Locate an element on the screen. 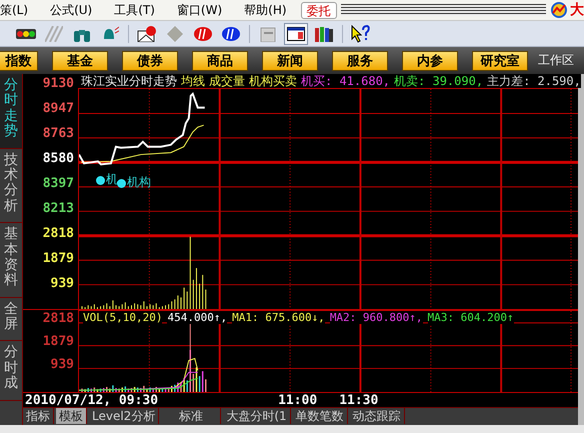 The width and height of the screenshot is (584, 433). menu-item: 工具(T) is located at coordinates (134, 10).